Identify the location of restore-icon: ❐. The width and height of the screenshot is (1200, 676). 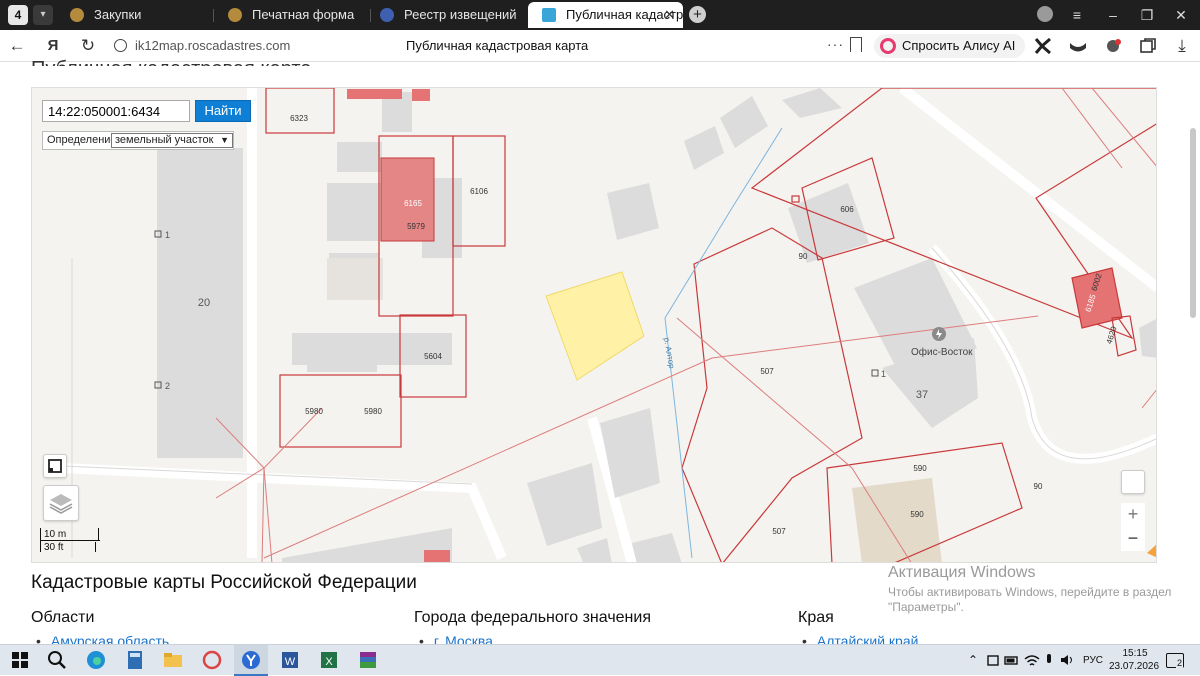
(1147, 15).